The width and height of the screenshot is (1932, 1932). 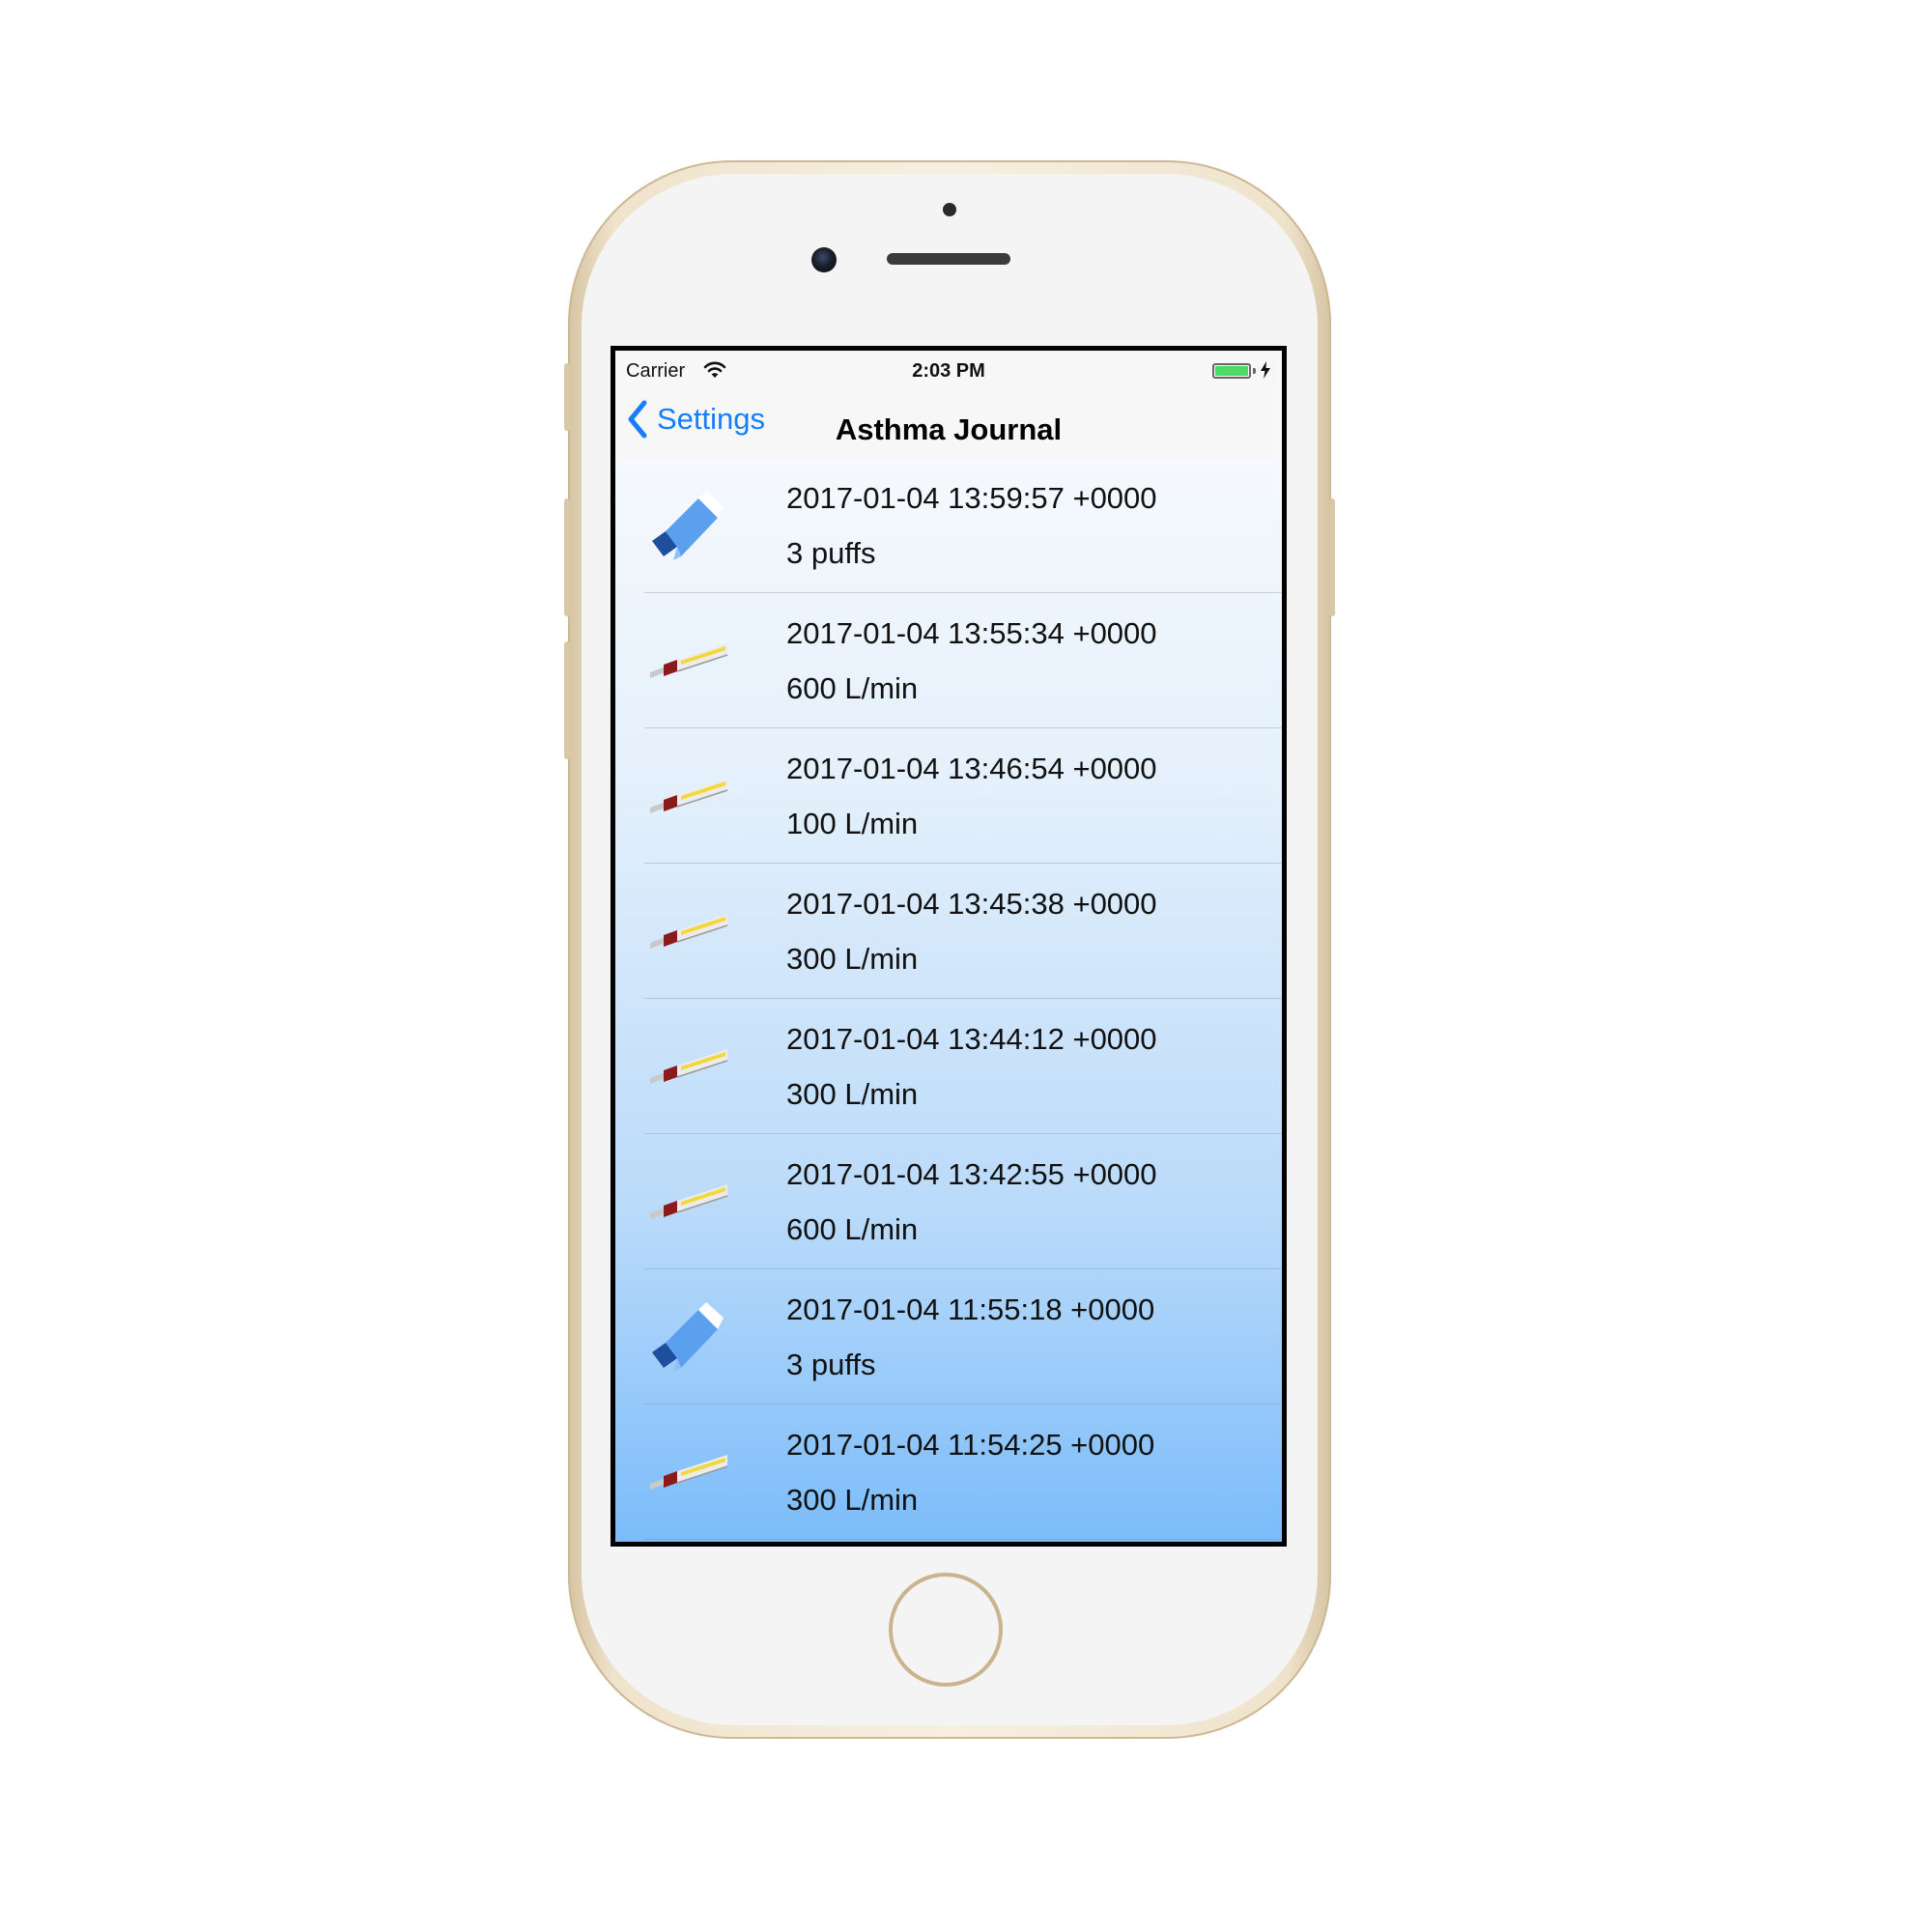 I want to click on battery-level, so click(x=1231, y=371).